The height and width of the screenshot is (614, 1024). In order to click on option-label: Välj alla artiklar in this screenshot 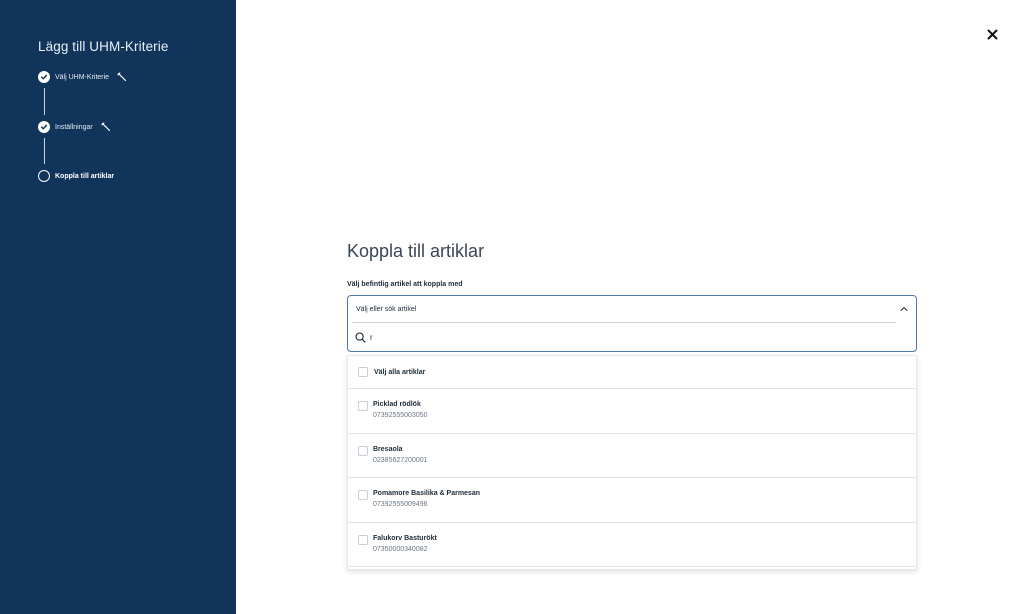, I will do `click(400, 372)`.